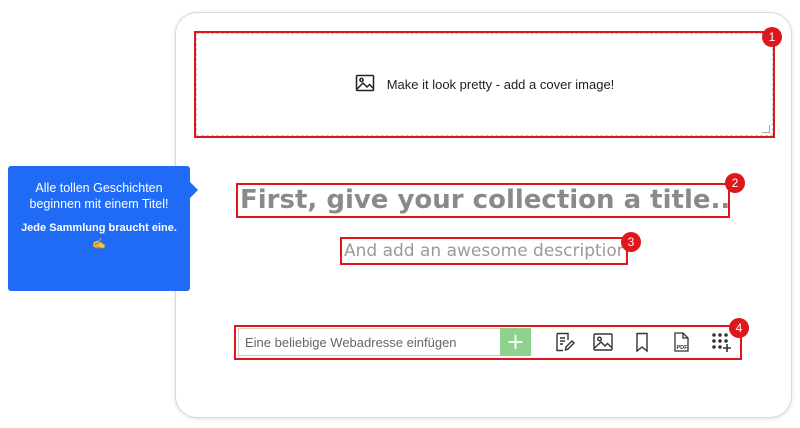 The width and height of the screenshot is (800, 428). Describe the element at coordinates (683, 348) in the screenshot. I see `svg-text: PDF` at that location.